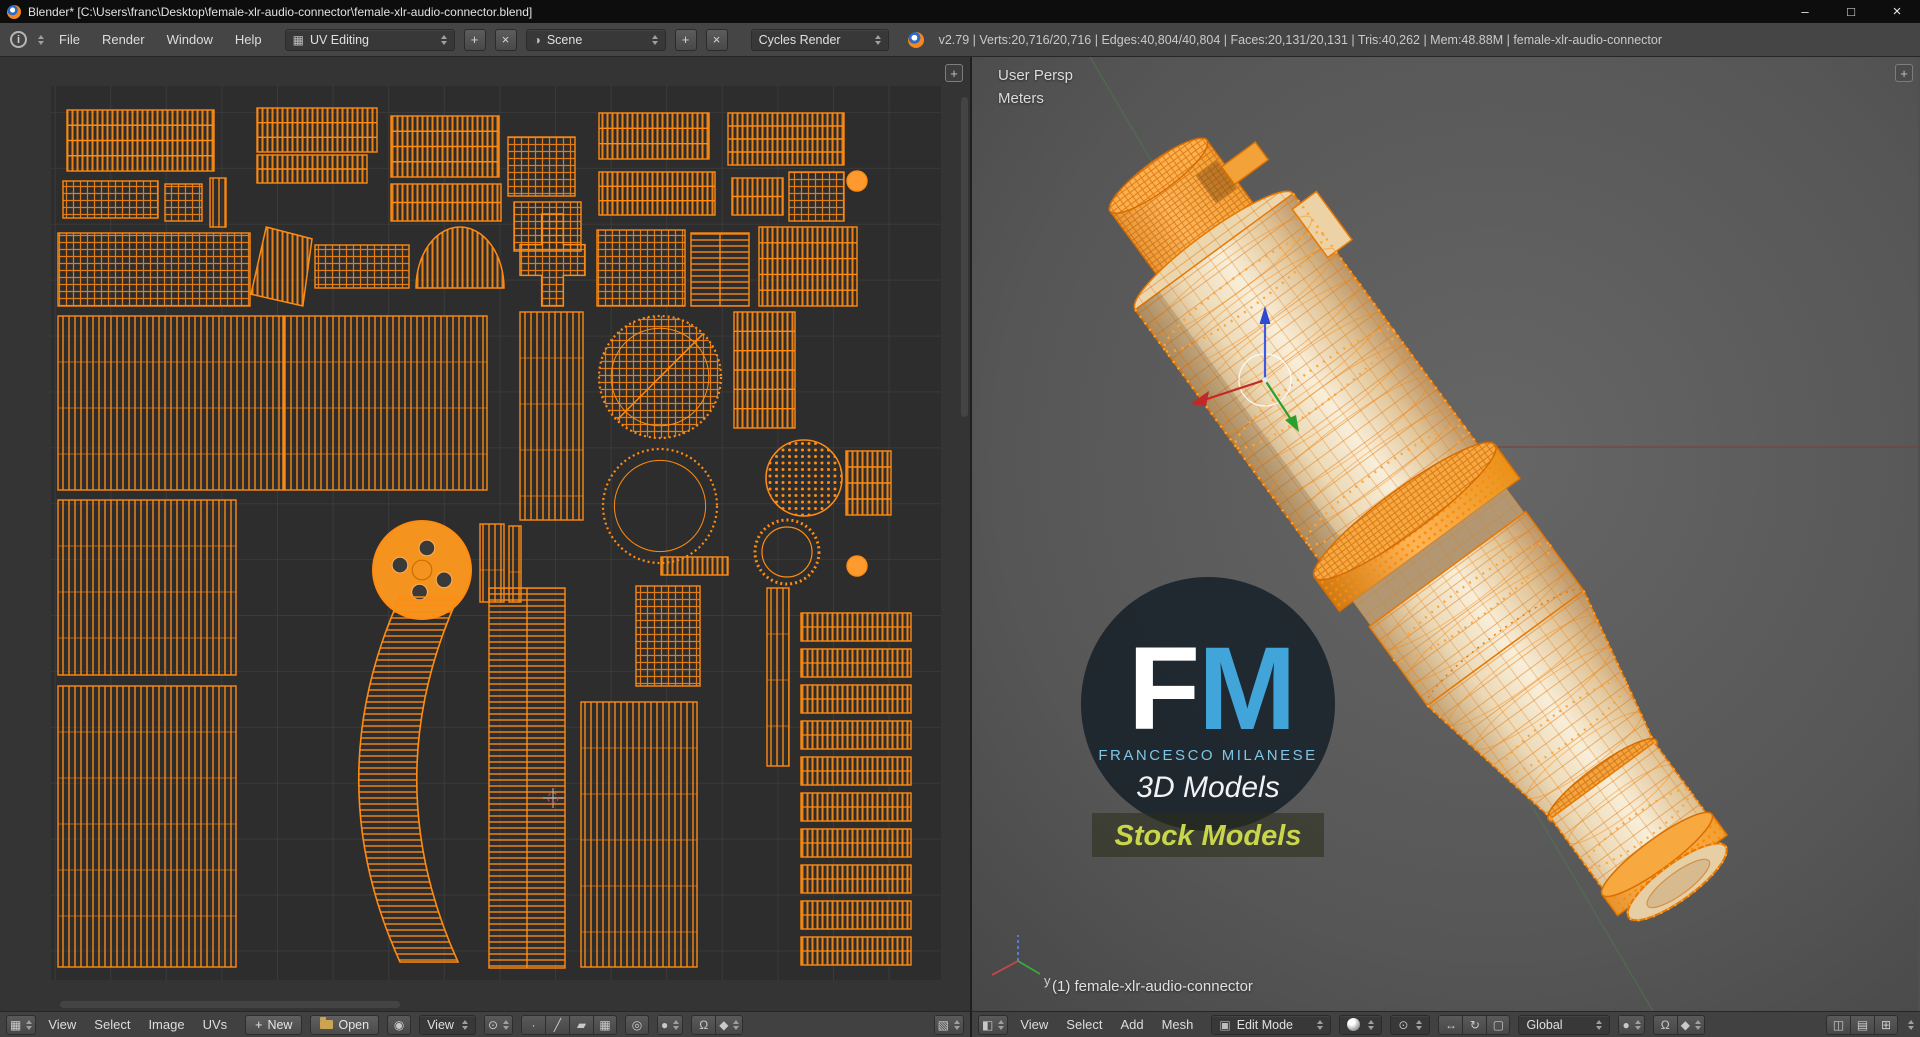  I want to click on minimize-button: –, so click(1805, 11).